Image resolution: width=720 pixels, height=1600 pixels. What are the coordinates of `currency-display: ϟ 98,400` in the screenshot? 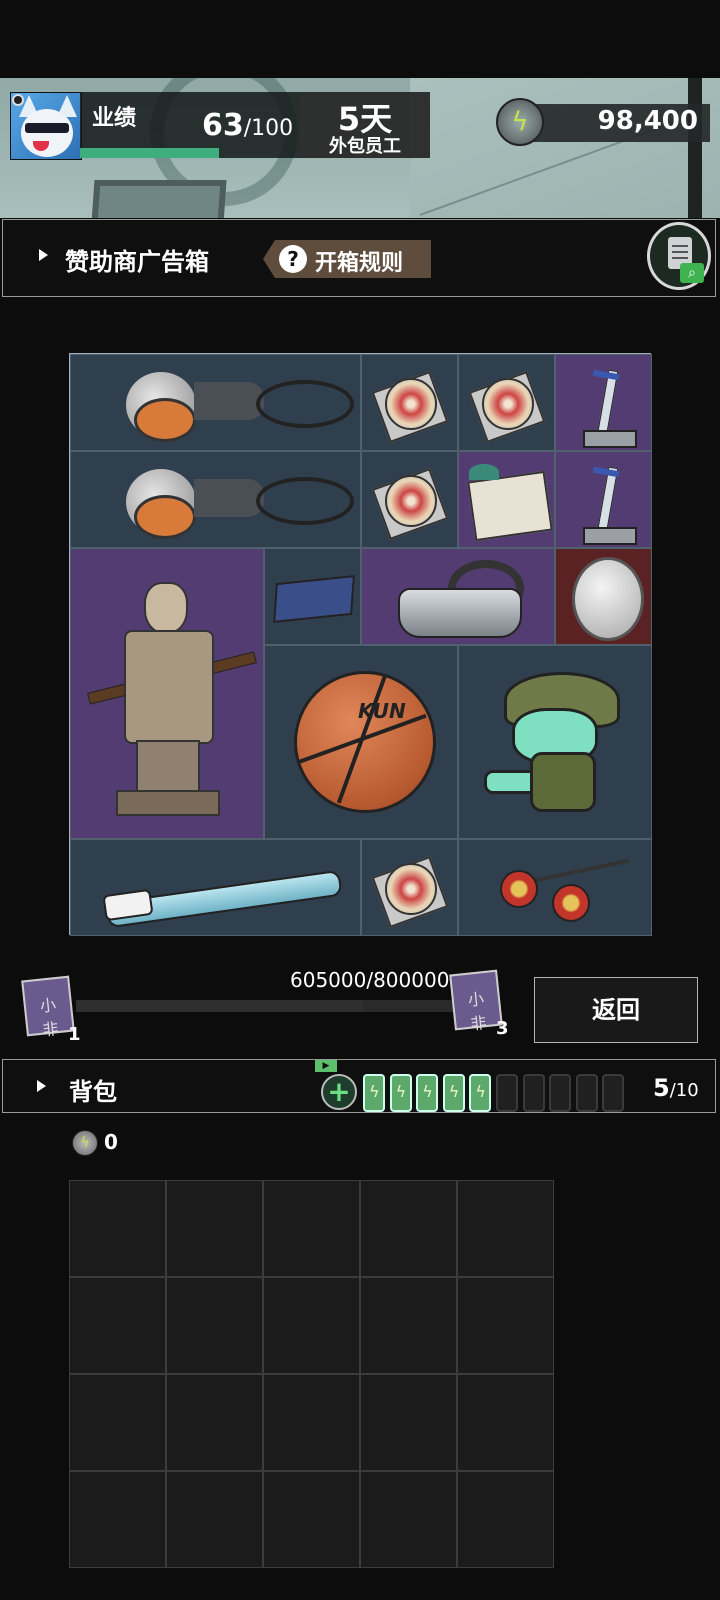 It's located at (603, 122).